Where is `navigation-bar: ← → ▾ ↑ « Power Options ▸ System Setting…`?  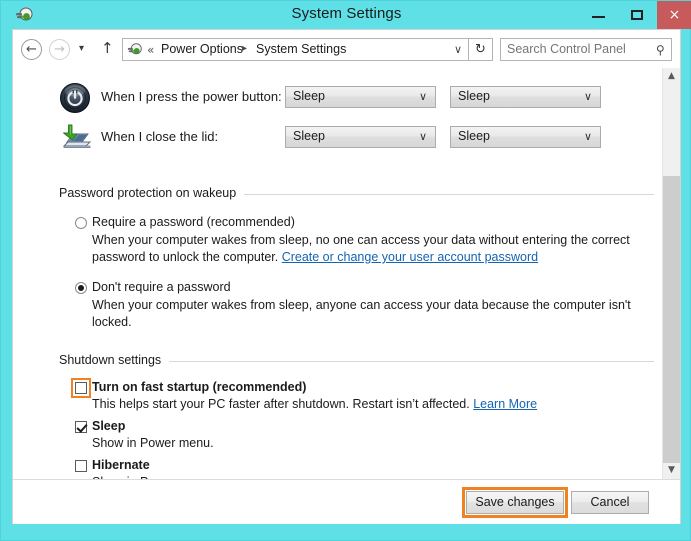
navigation-bar: ← → ▾ ↑ « Power Options ▸ System Setting… is located at coordinates (346, 49).